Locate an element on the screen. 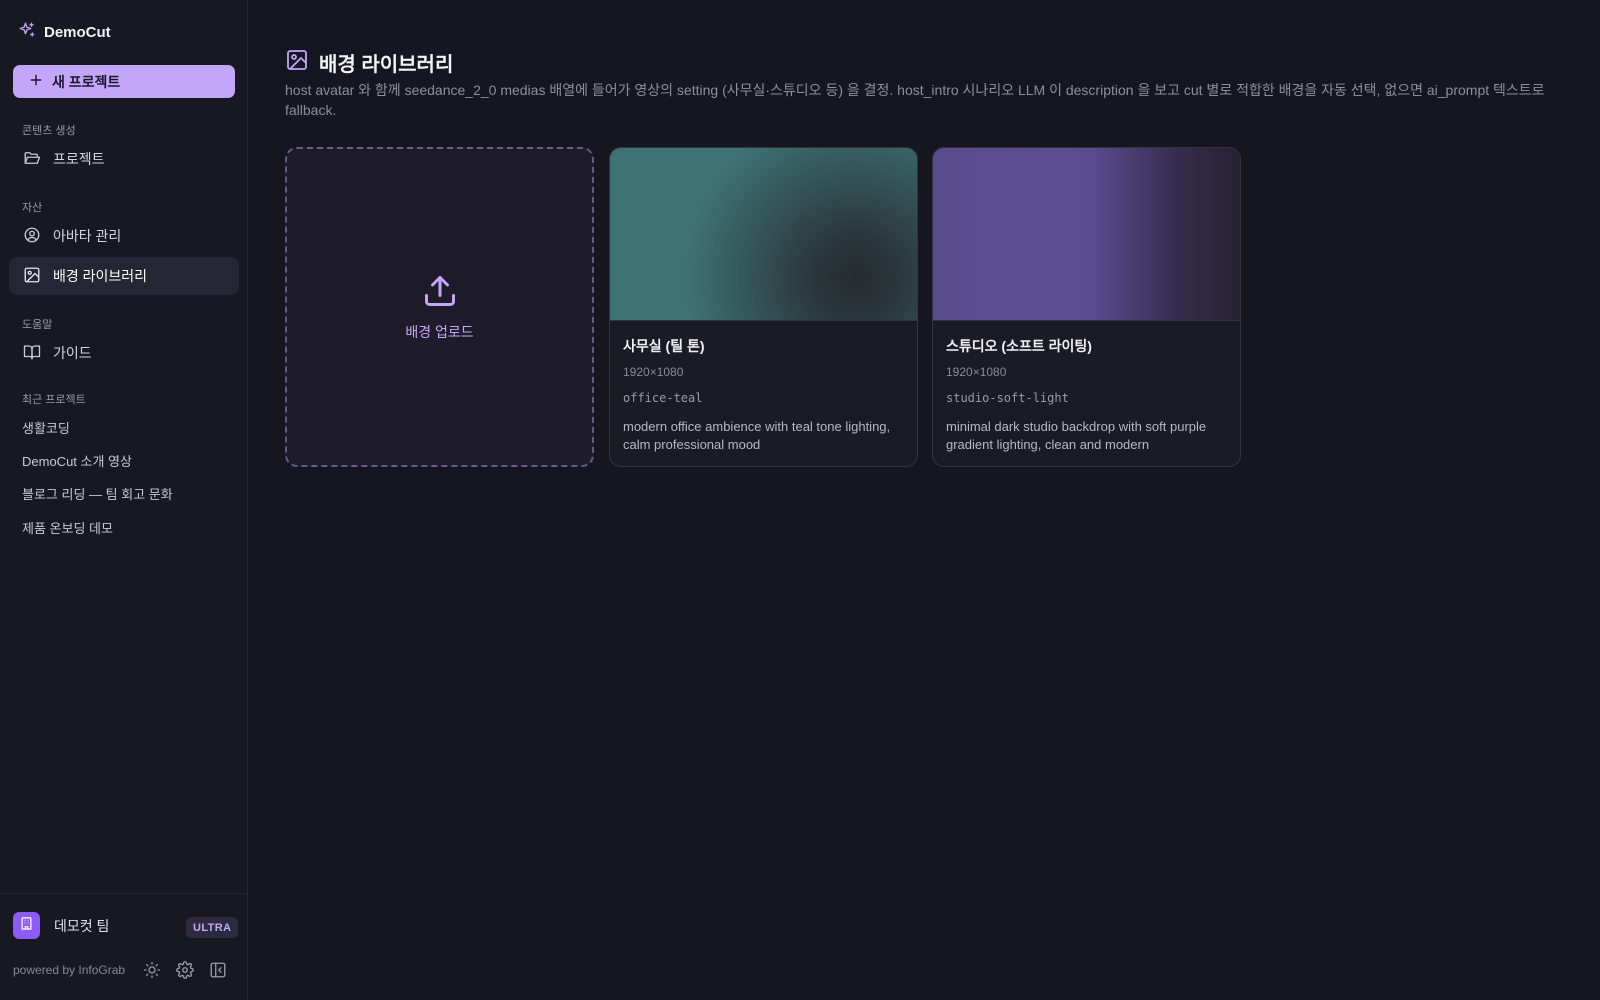 The image size is (1600, 1000). background-slug: office-teal is located at coordinates (663, 398).